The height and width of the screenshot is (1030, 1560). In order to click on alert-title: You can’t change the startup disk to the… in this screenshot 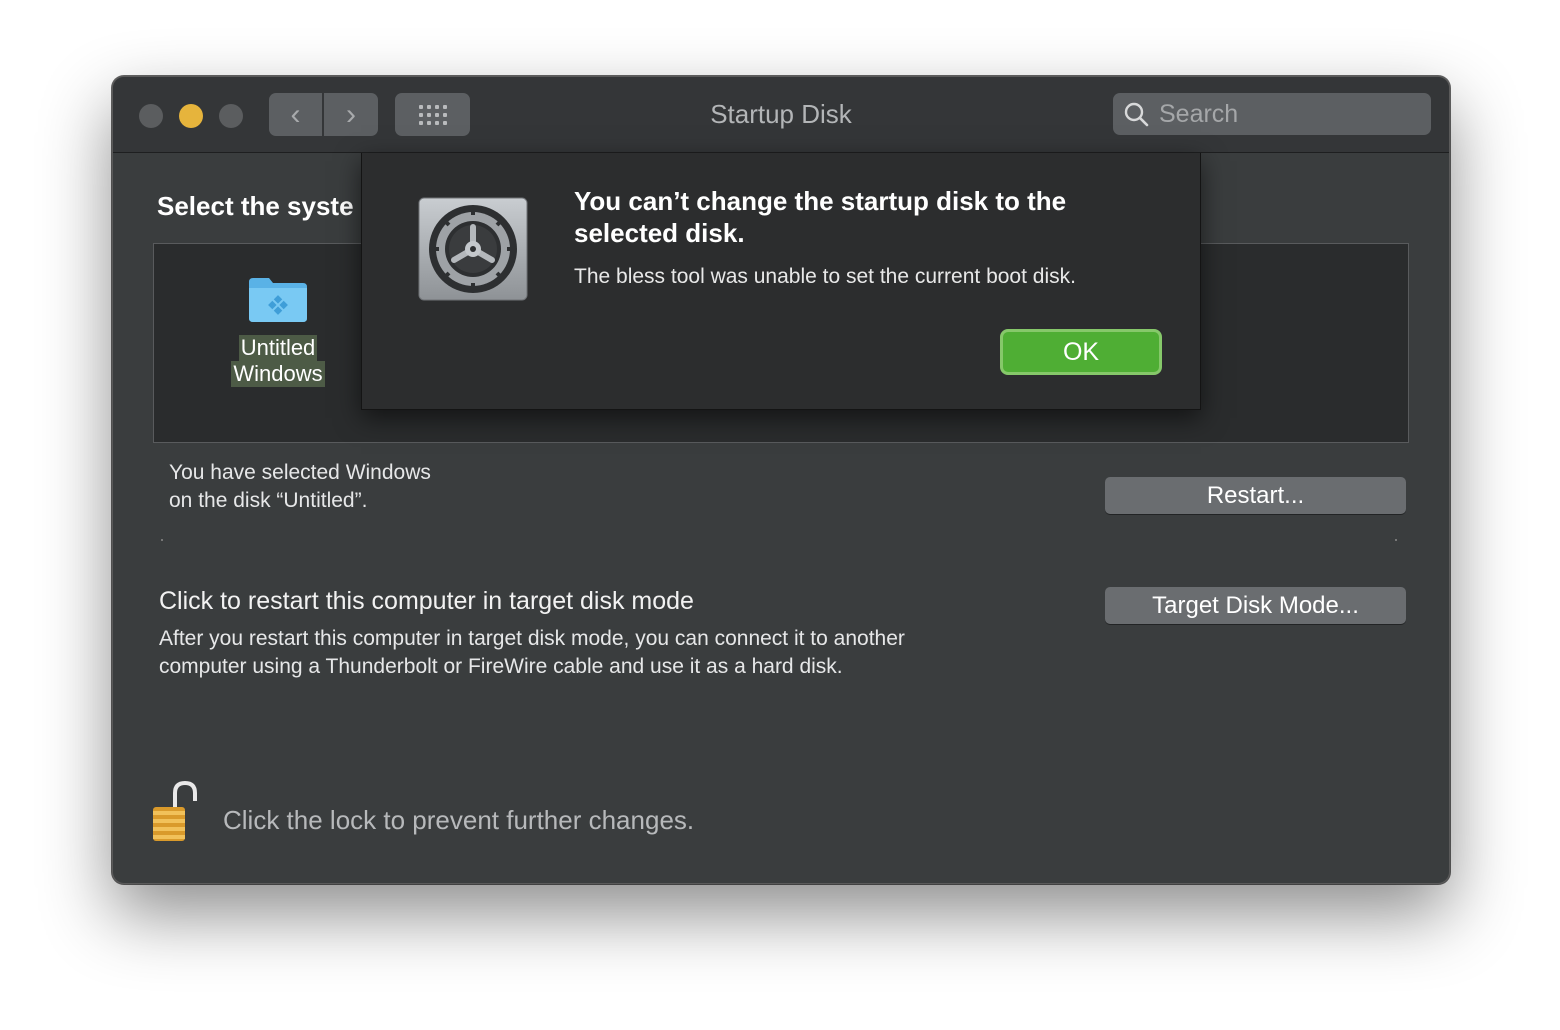, I will do `click(820, 217)`.